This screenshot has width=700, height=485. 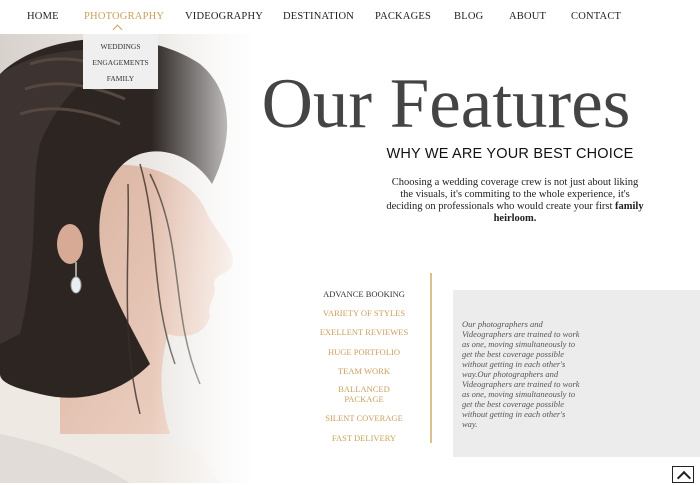 I want to click on feature-variety-of-styles: VARIETY OF STYLES, so click(x=364, y=313).